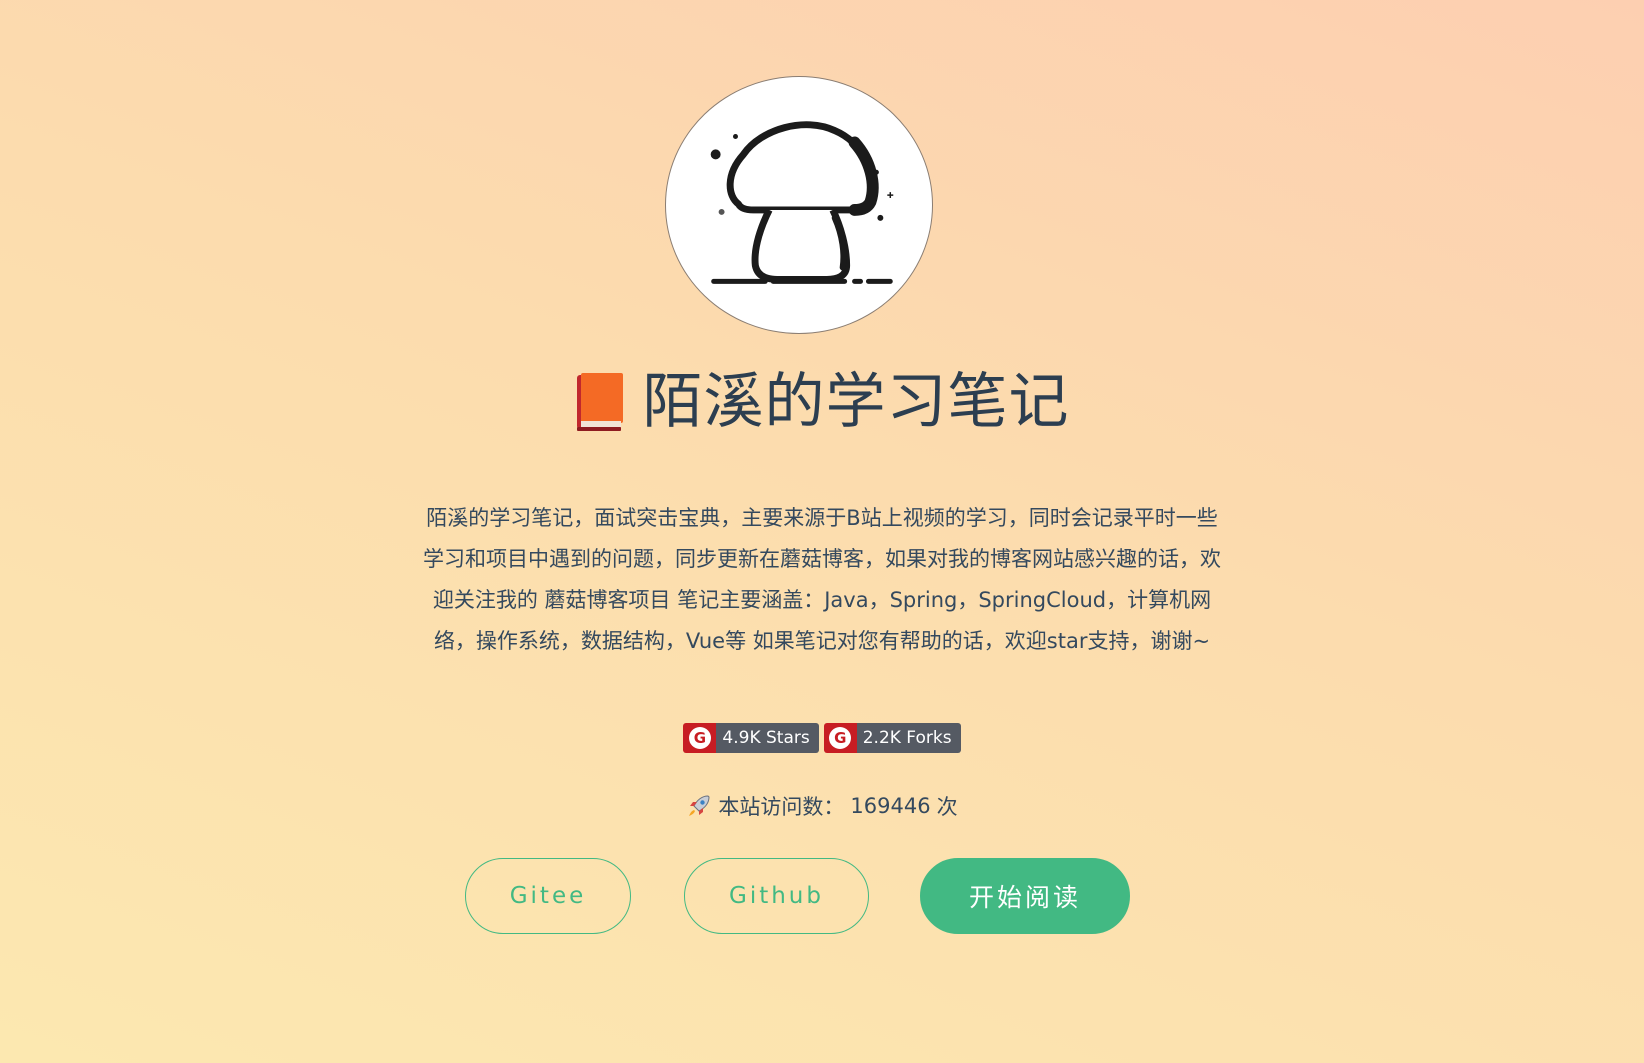 The image size is (1644, 1063). Describe the element at coordinates (947, 807) in the screenshot. I see `visit-unit: 次` at that location.